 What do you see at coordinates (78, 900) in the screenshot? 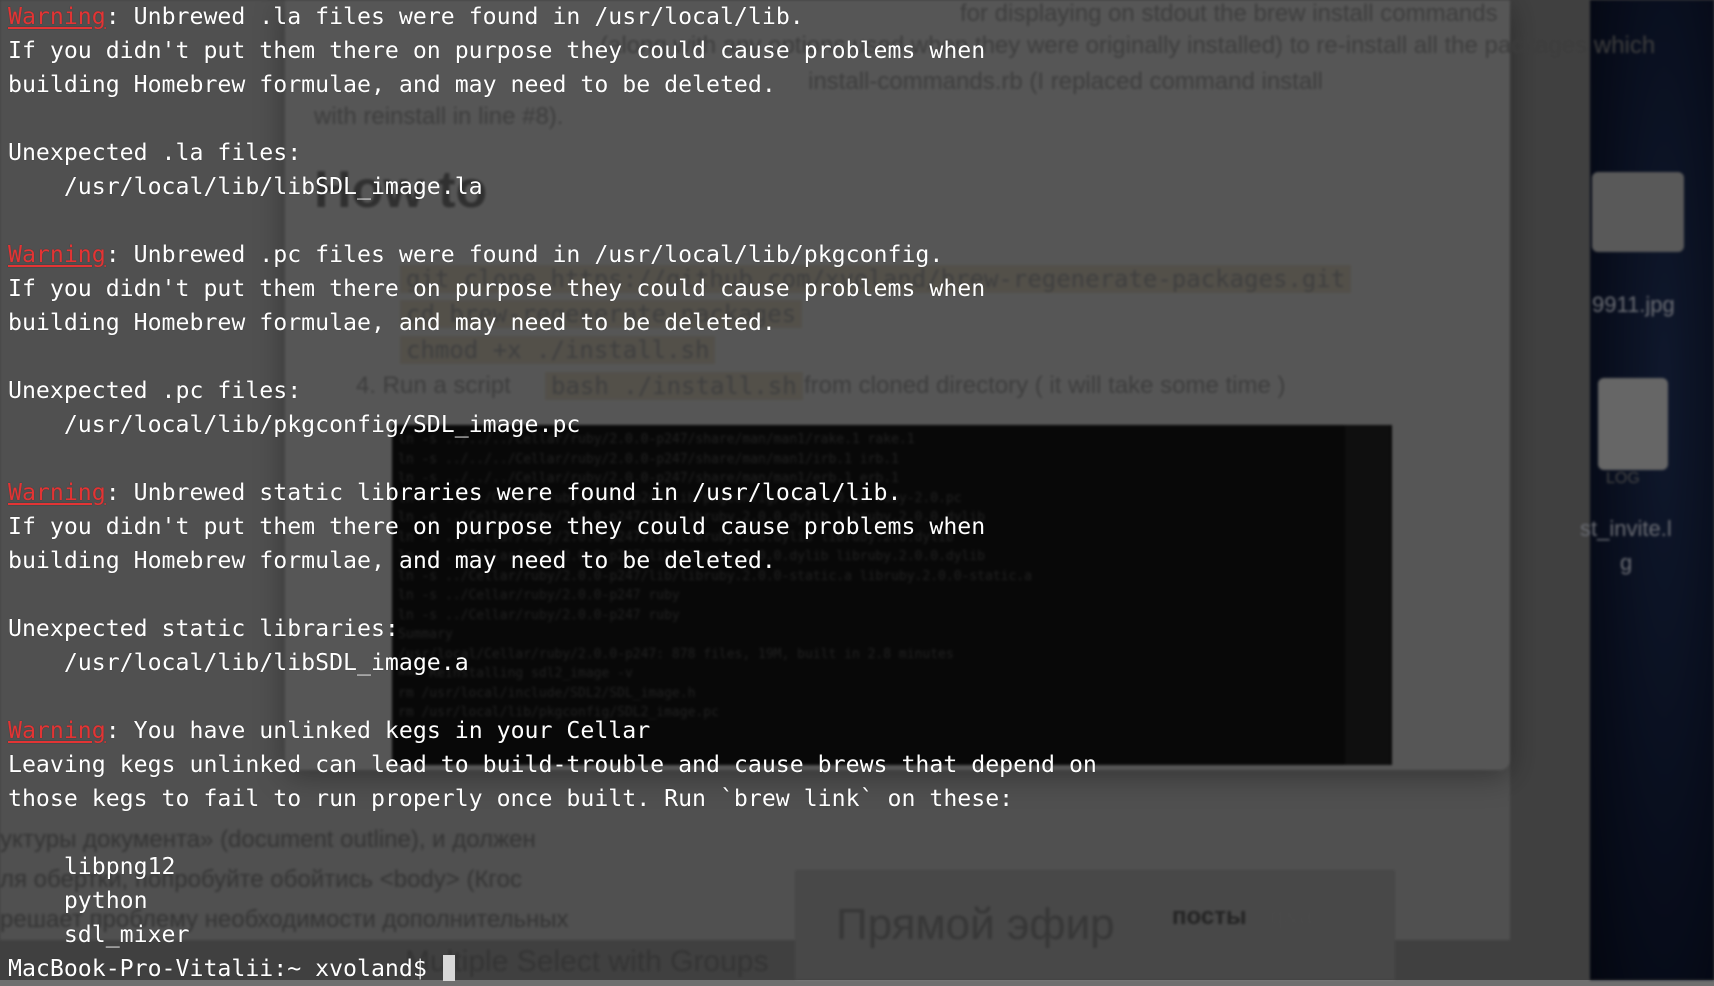
I see `terminal-text: python` at bounding box center [78, 900].